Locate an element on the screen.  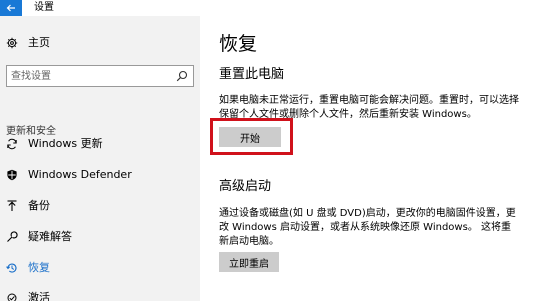
back-arrow-icon is located at coordinates (10, 8).